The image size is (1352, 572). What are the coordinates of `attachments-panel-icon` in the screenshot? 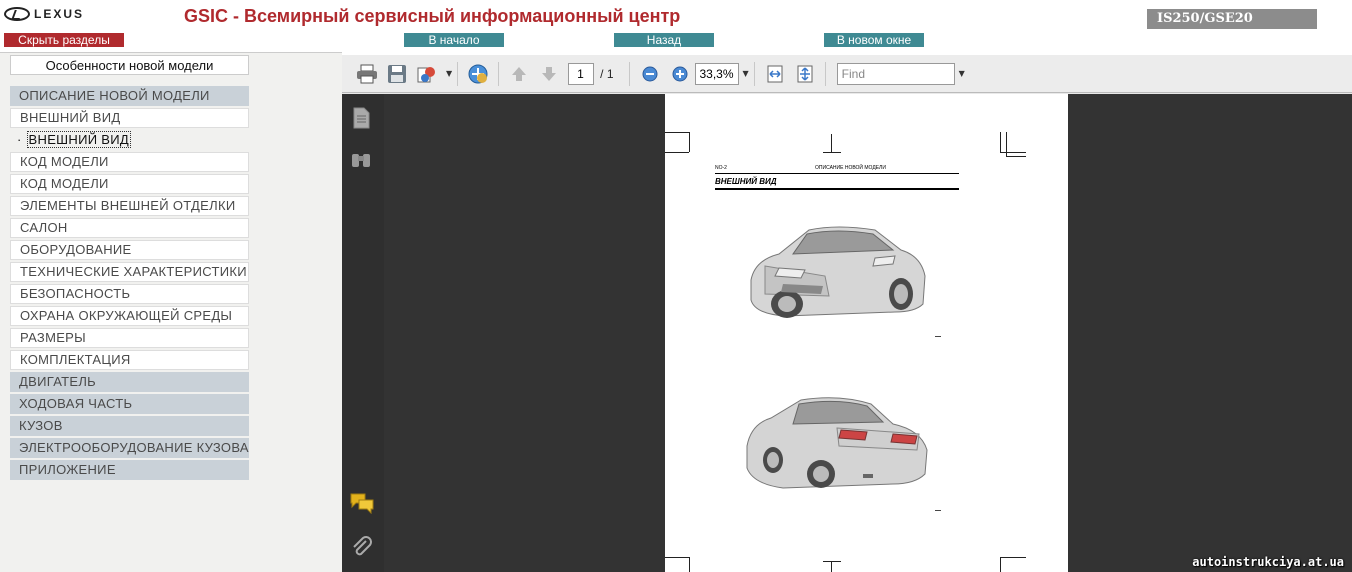 It's located at (362, 547).